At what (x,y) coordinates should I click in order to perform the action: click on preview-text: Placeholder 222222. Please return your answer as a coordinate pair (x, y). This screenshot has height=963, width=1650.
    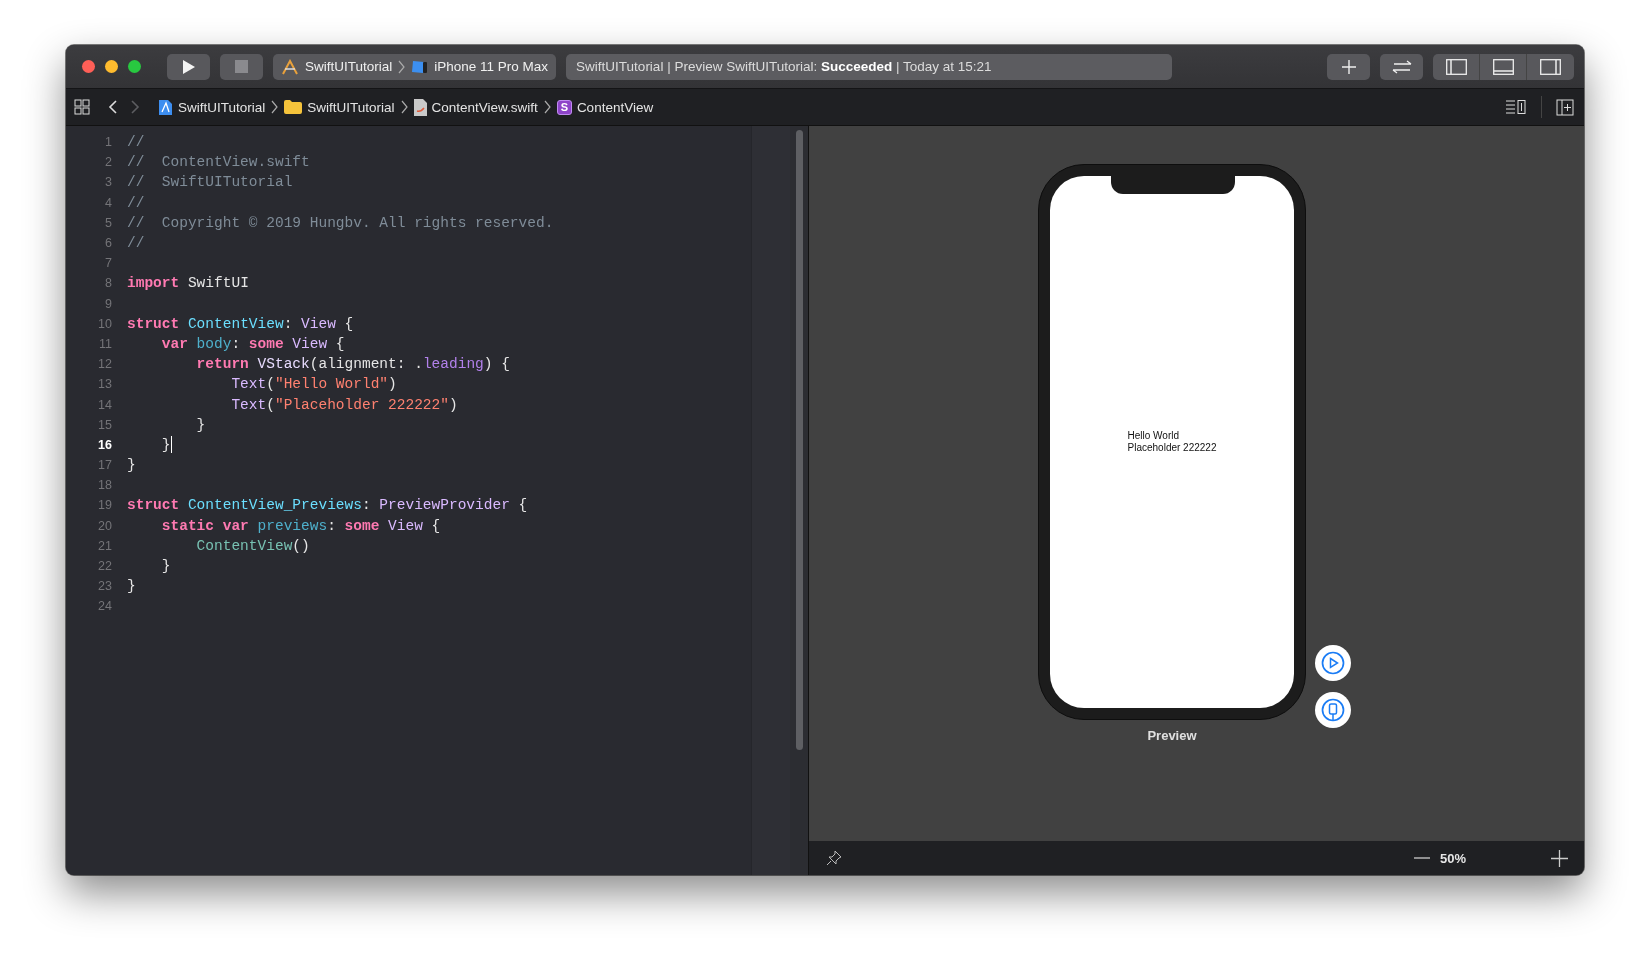
    Looking at the image, I should click on (1172, 448).